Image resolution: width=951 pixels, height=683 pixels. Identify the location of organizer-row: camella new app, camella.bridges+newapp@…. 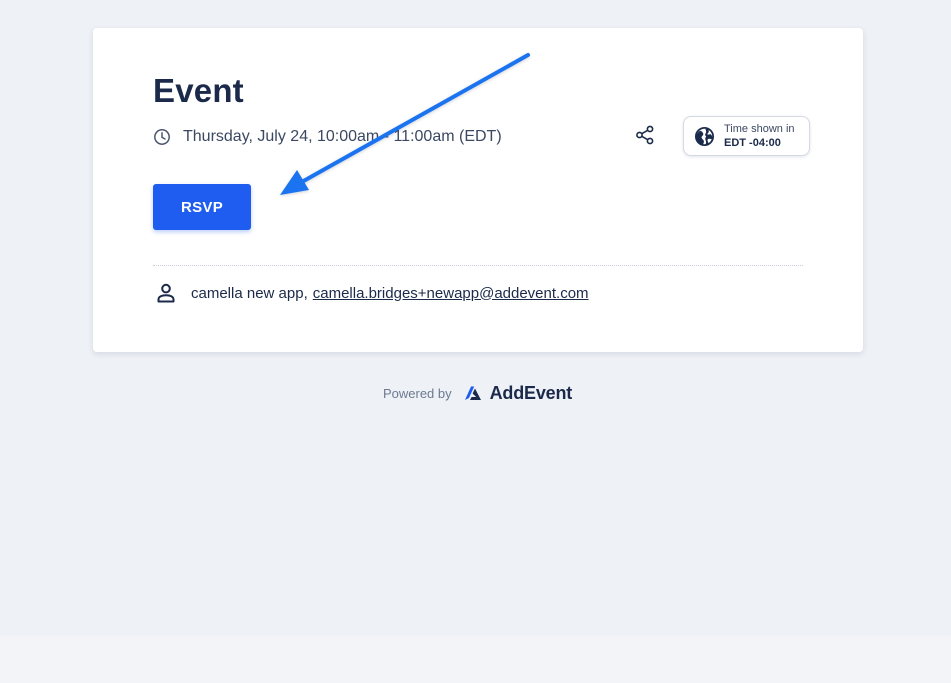
(373, 293).